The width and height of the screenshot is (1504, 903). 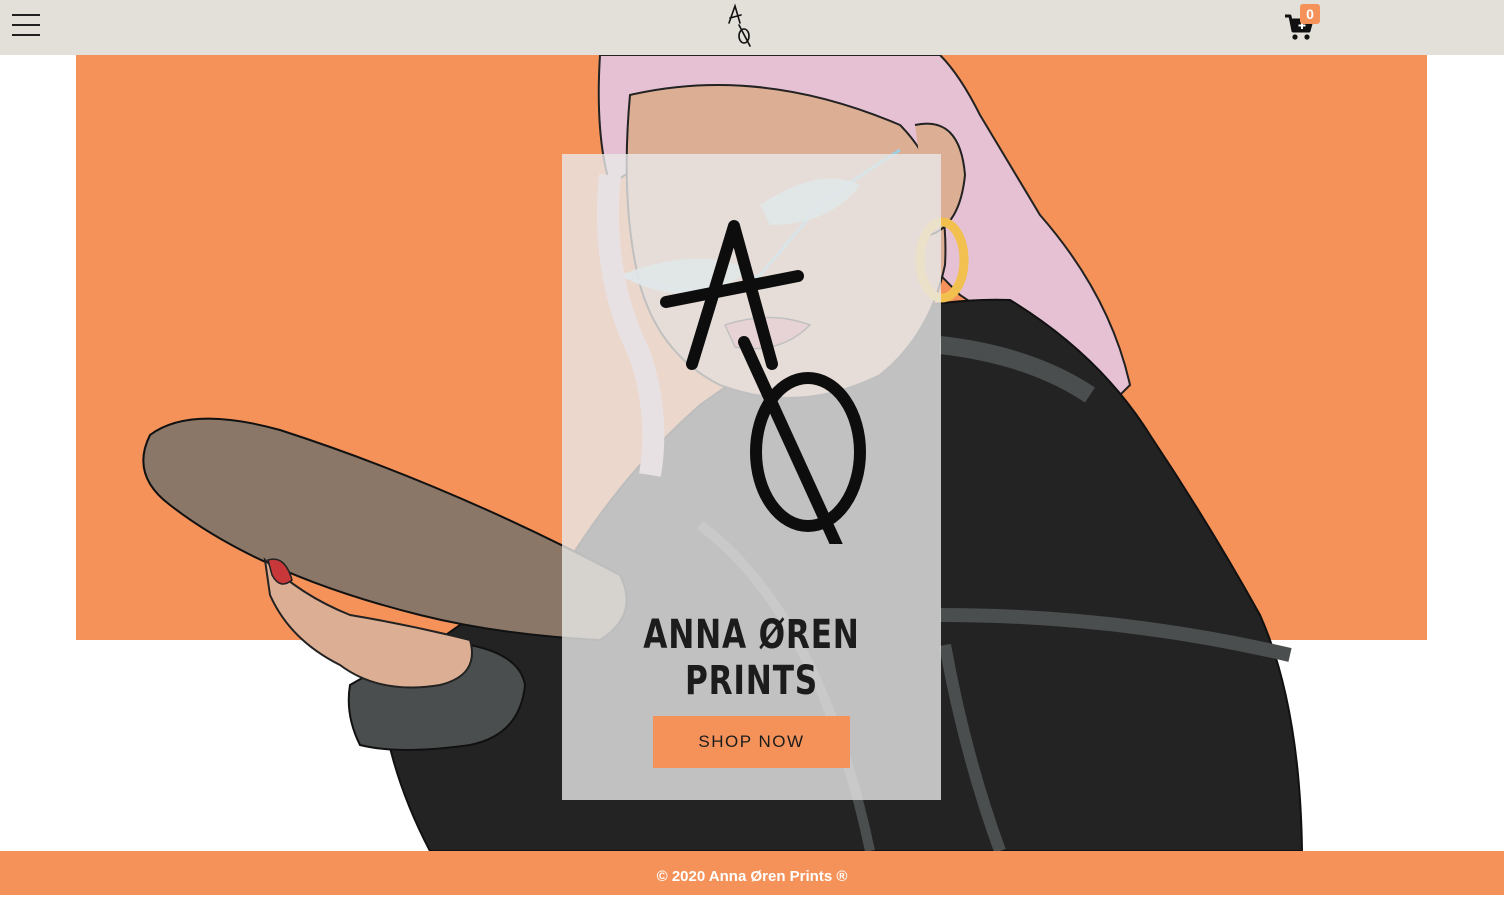 What do you see at coordinates (740, 26) in the screenshot?
I see `ao-monogram-logo` at bounding box center [740, 26].